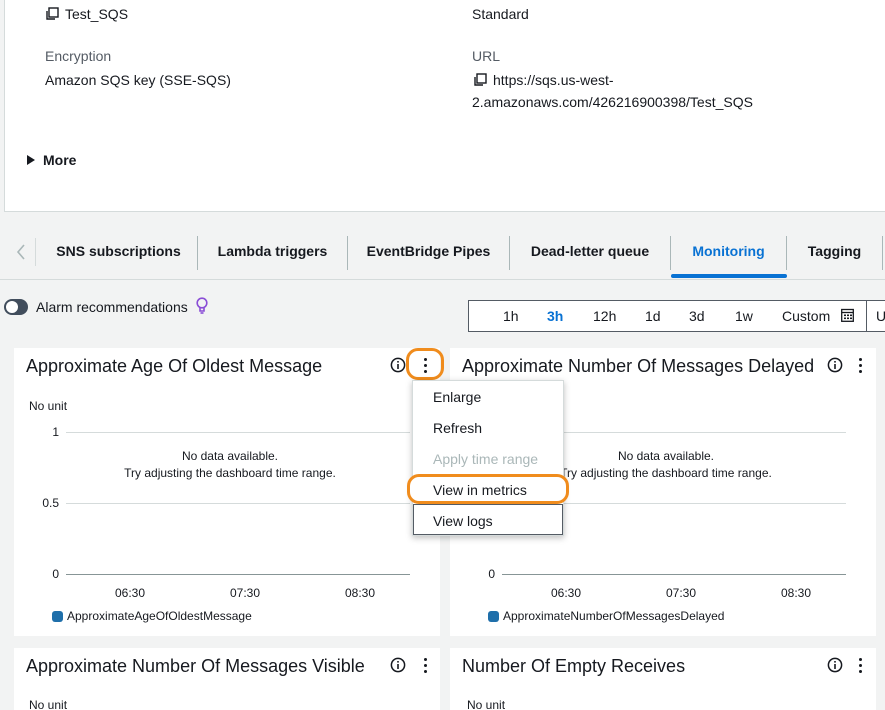 The width and height of the screenshot is (885, 710). I want to click on menu-item-apply-time-range: Apply time range, so click(486, 459).